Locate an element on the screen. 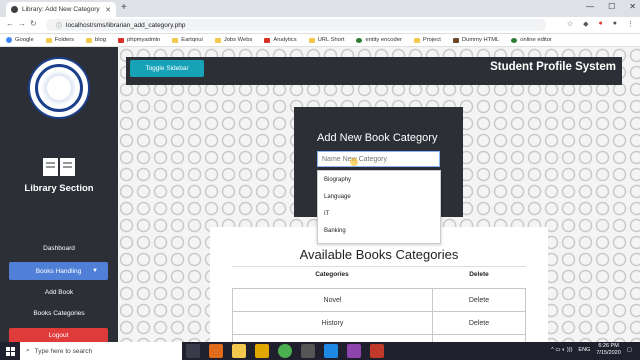 This screenshot has height=360, width=640. phpmyadmin-icon is located at coordinates (121, 40).